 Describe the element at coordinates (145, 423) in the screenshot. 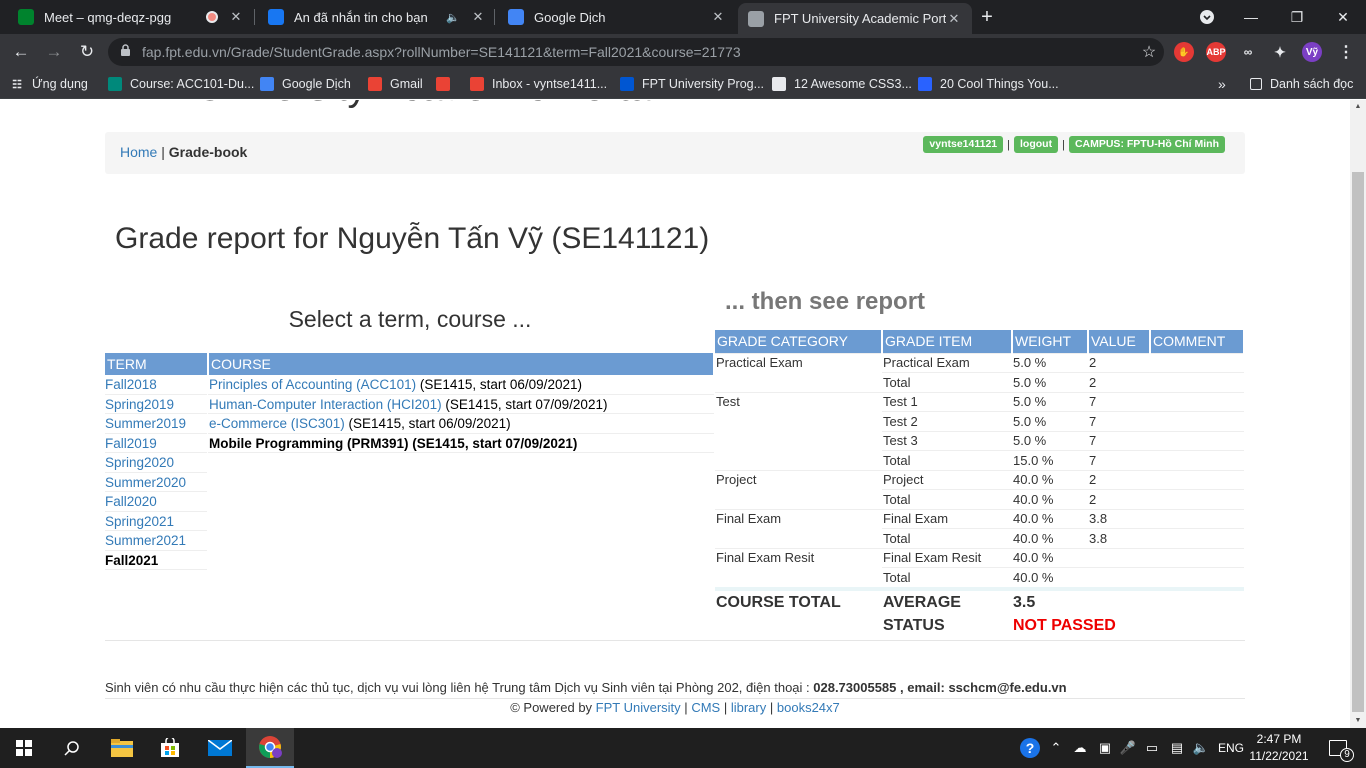

I see `term-link: Summer2019` at that location.